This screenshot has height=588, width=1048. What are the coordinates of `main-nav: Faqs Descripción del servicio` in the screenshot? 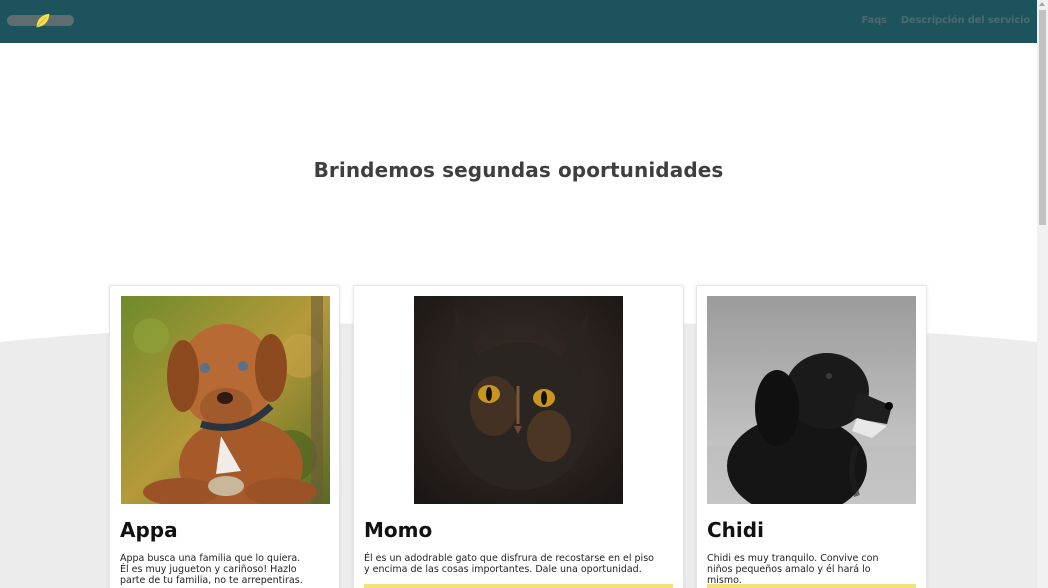 It's located at (945, 20).